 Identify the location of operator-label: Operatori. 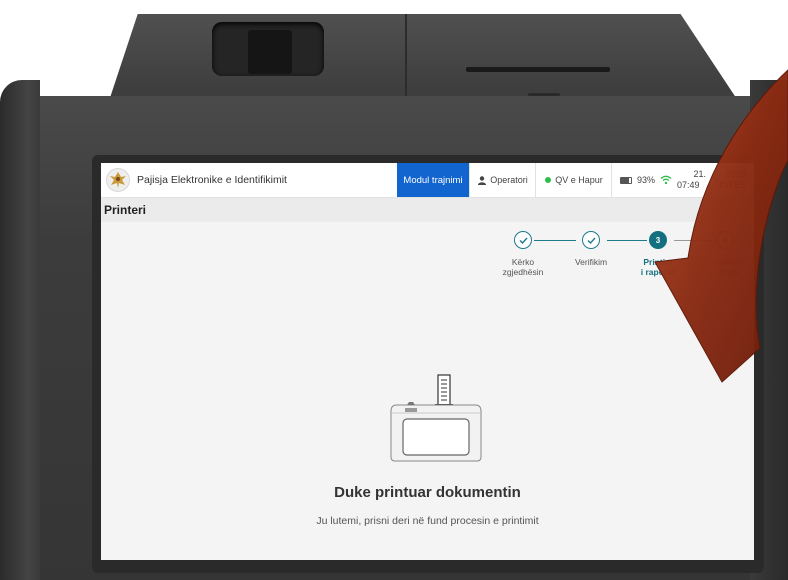
(509, 180).